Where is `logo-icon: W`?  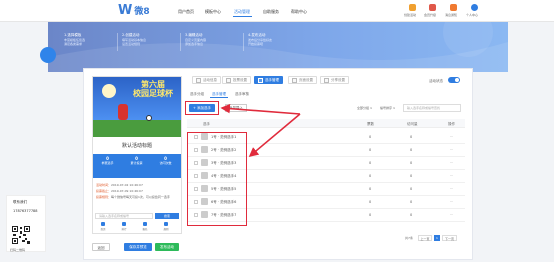
logo-icon: W is located at coordinates (125, 10).